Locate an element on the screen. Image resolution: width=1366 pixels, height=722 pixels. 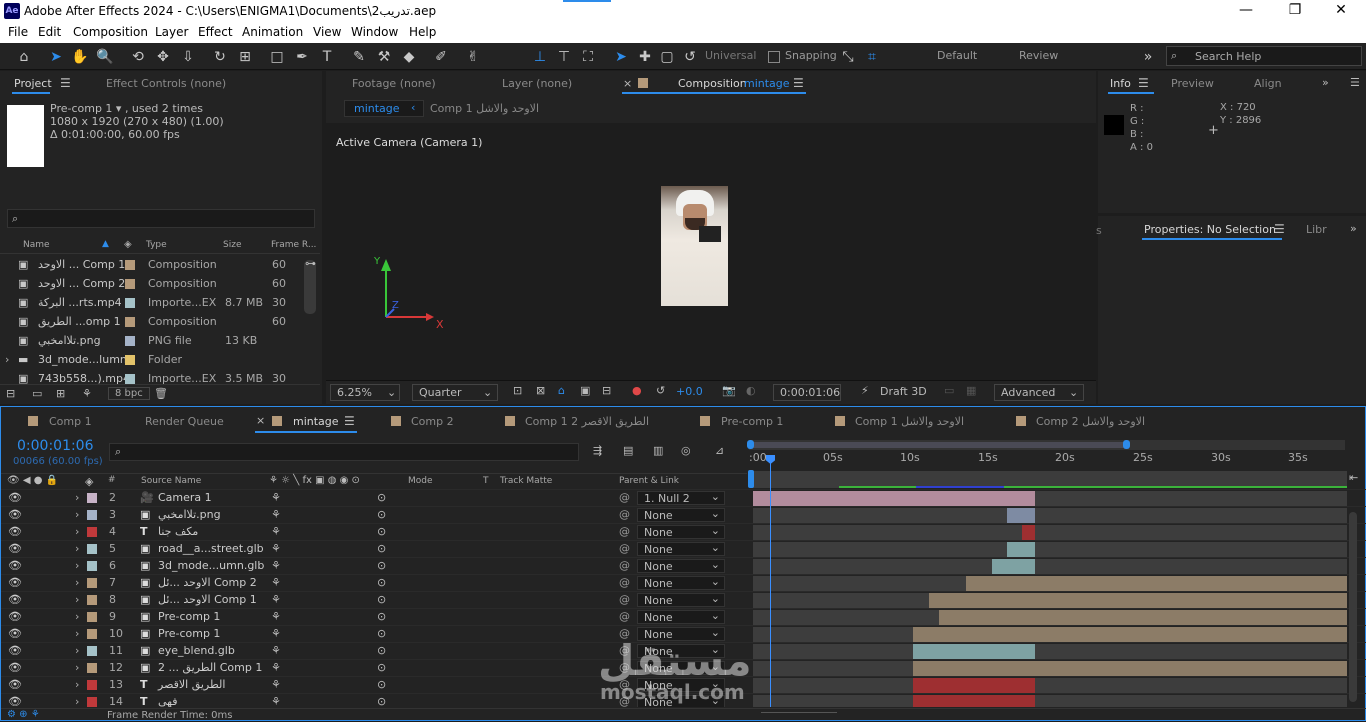
tab-composition: Composition is located at coordinates (712, 83).